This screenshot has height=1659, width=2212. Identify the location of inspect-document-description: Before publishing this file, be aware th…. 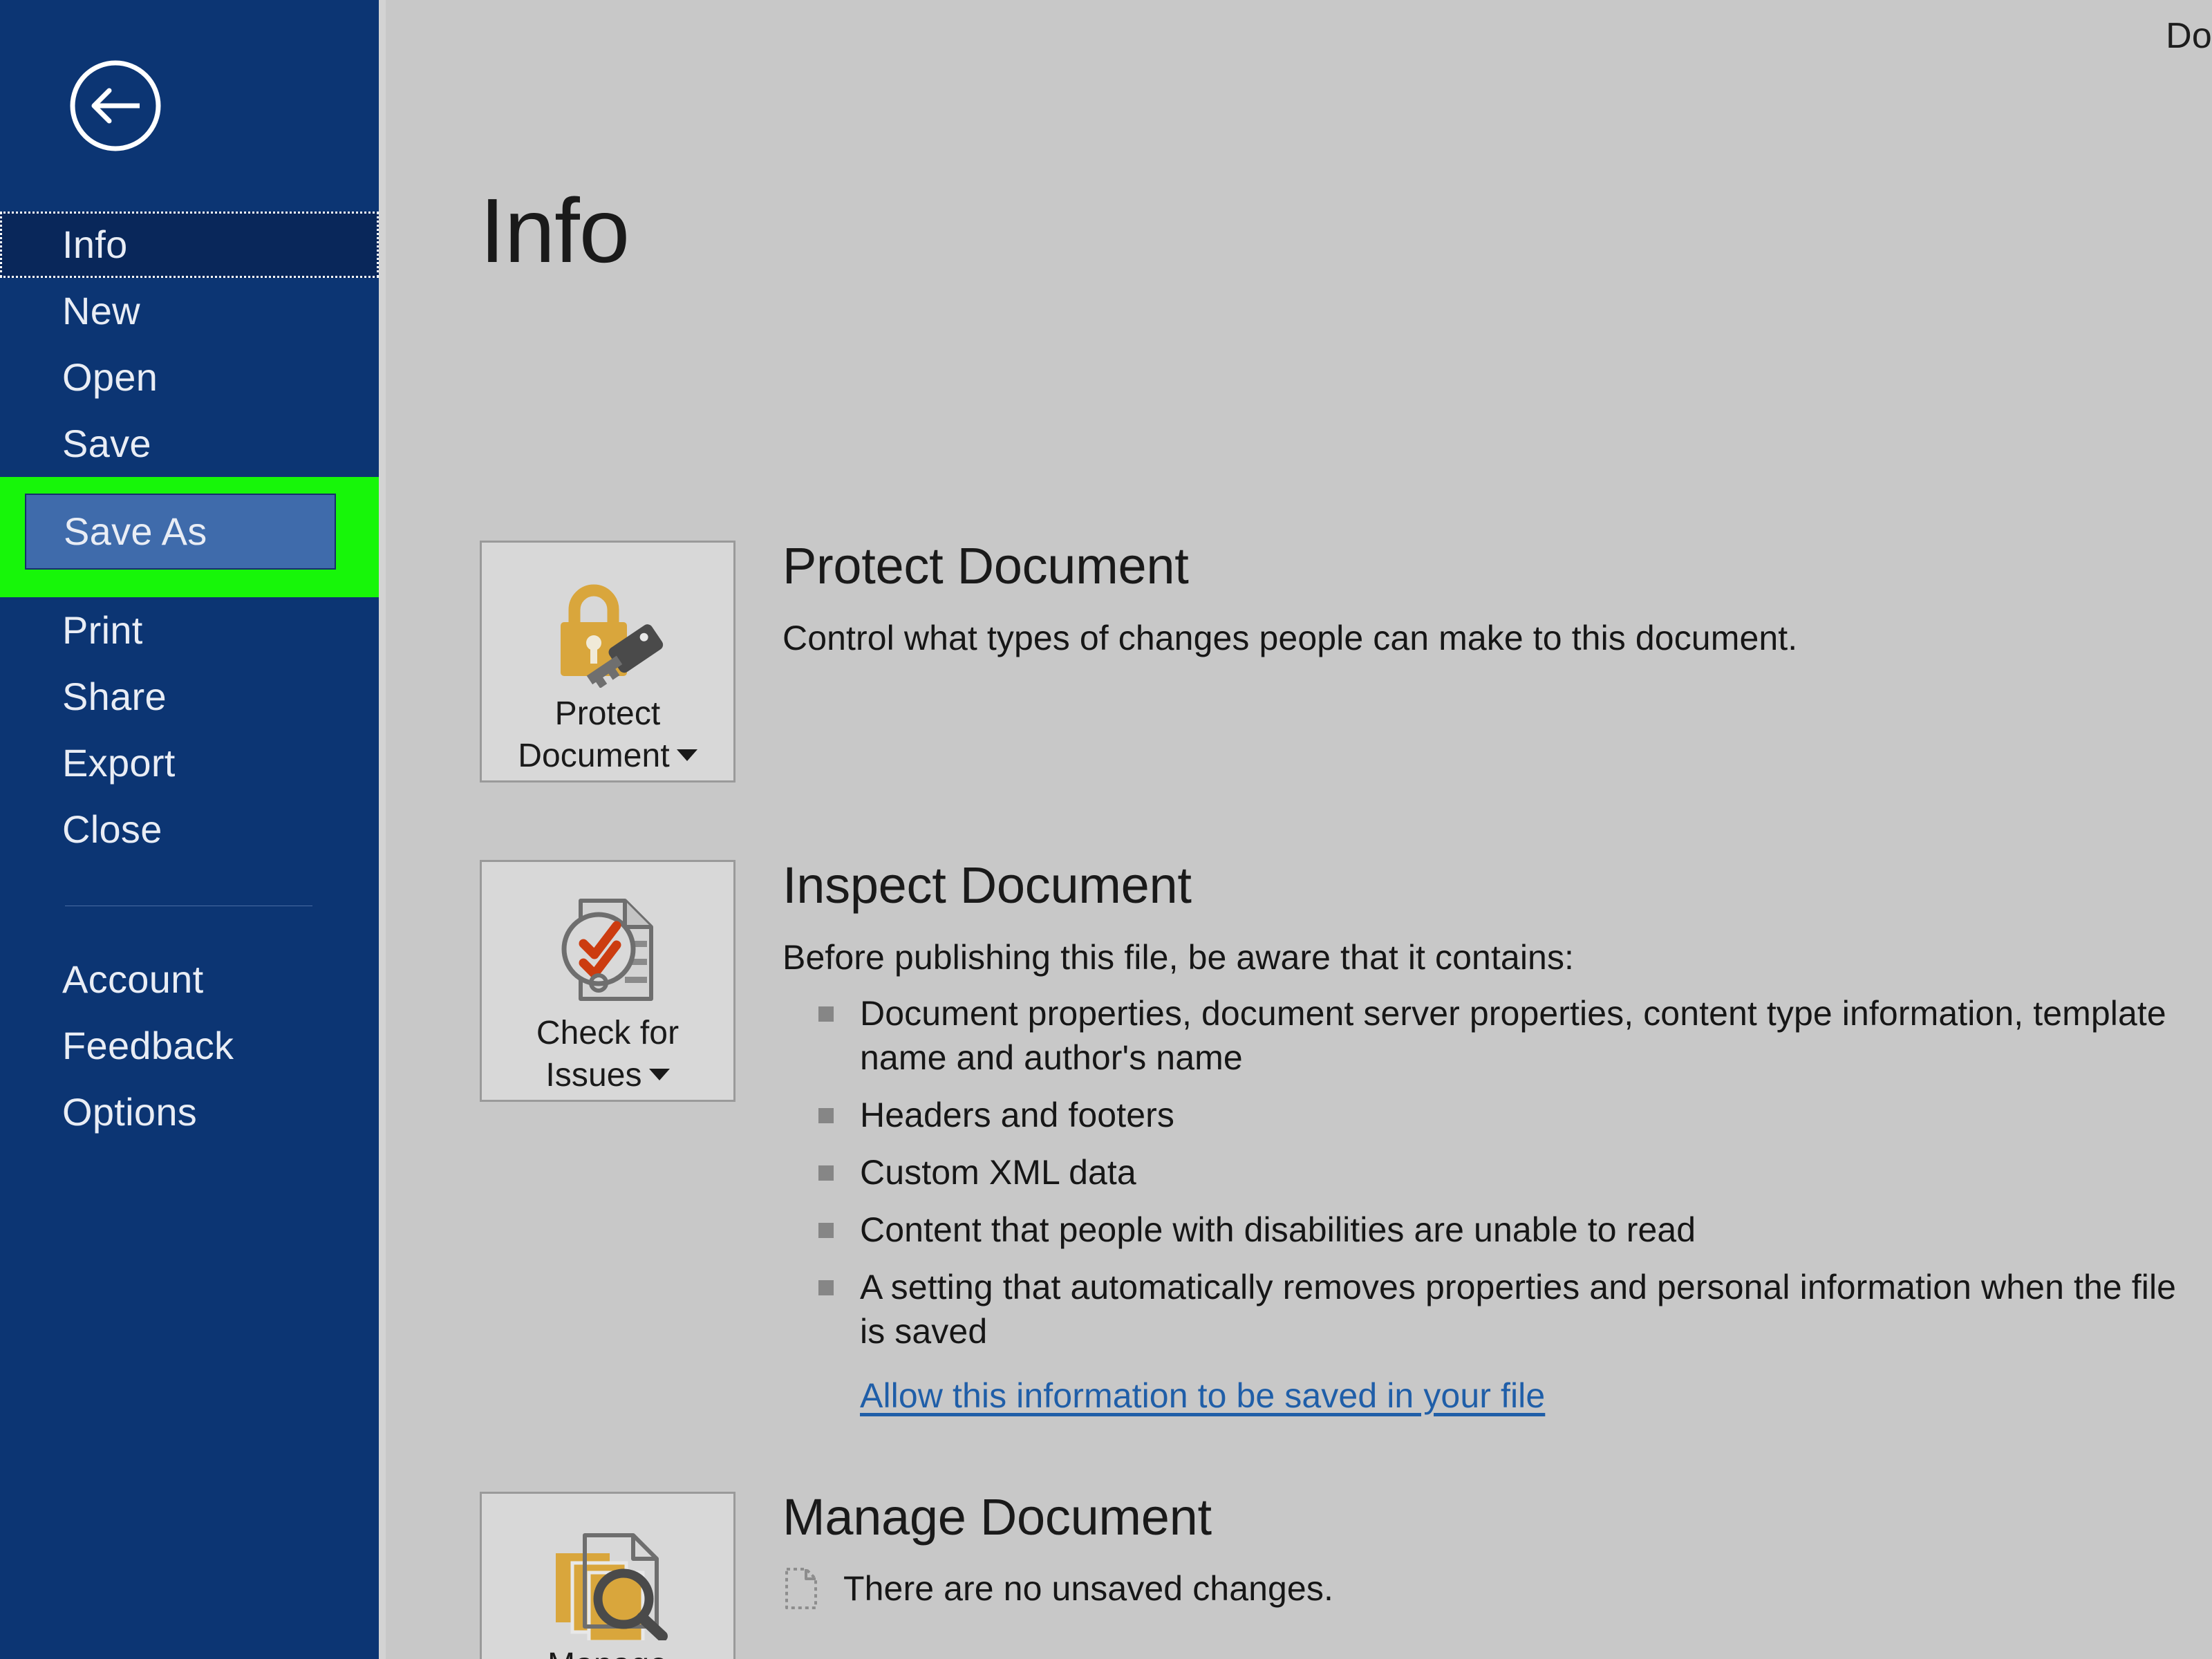
(1178, 957).